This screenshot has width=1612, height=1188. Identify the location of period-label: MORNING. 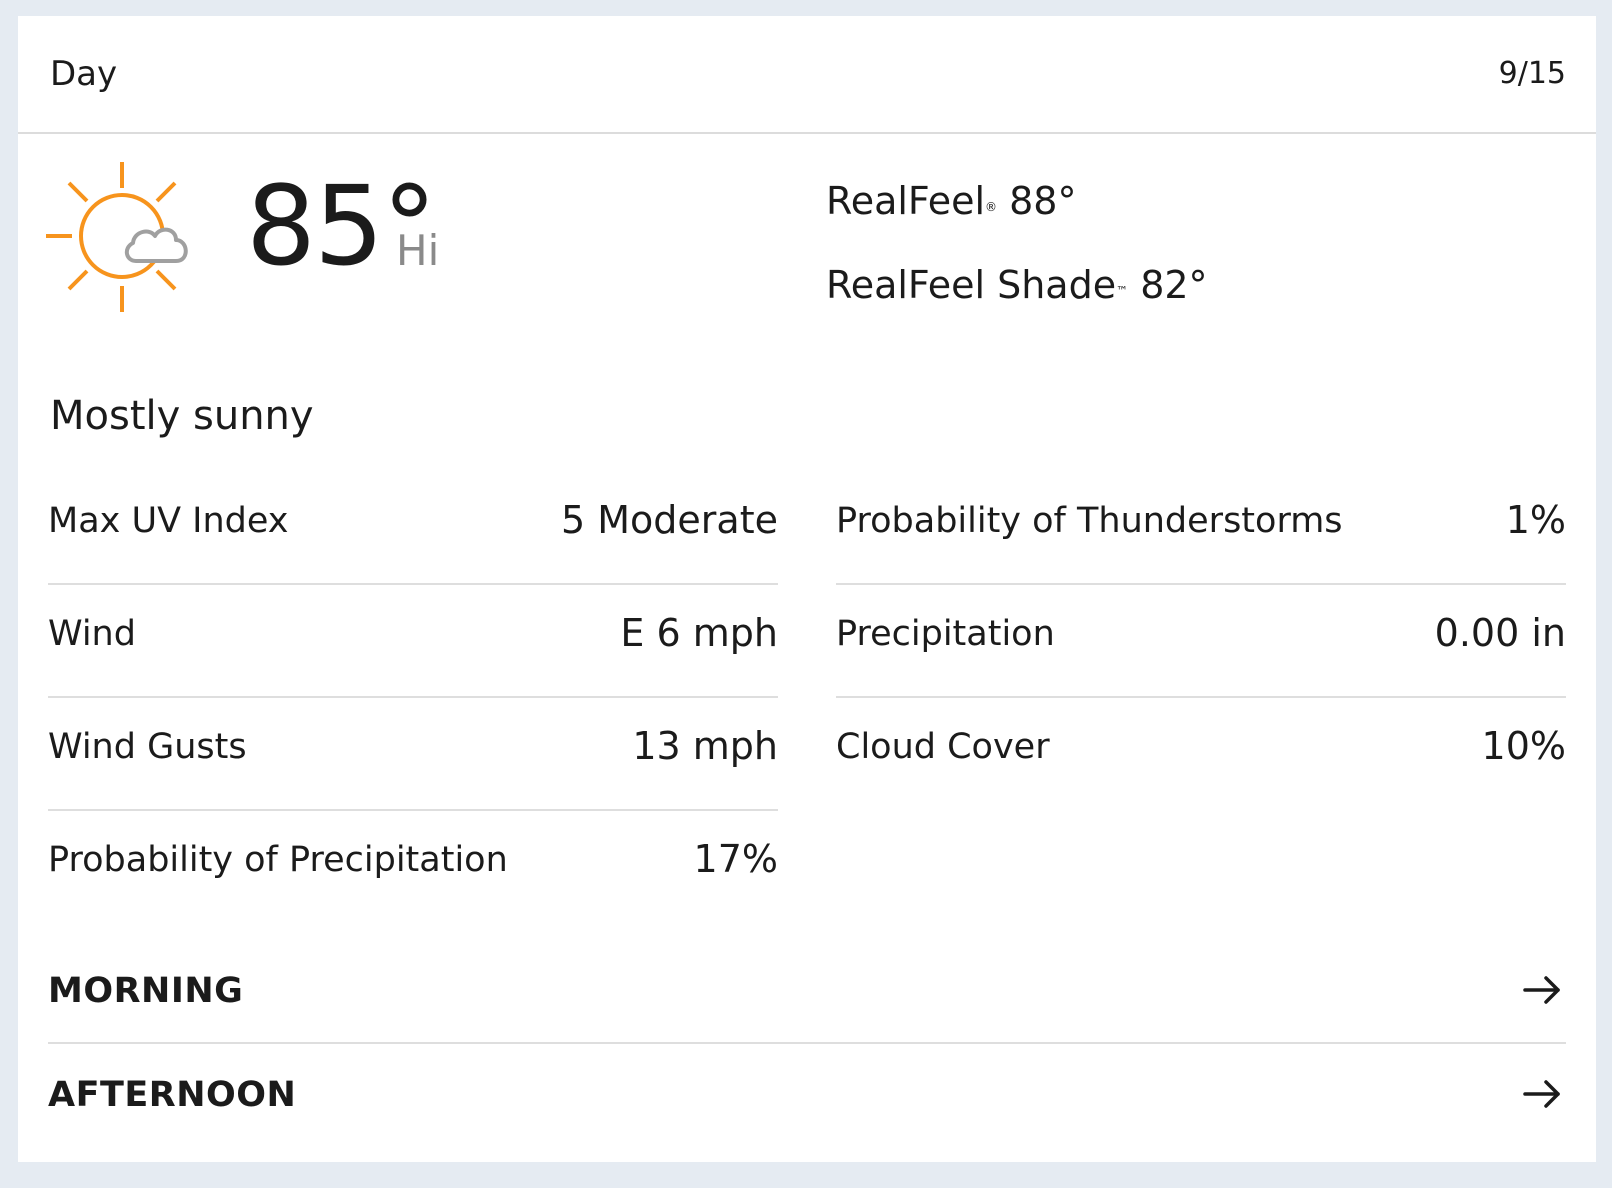
(146, 991).